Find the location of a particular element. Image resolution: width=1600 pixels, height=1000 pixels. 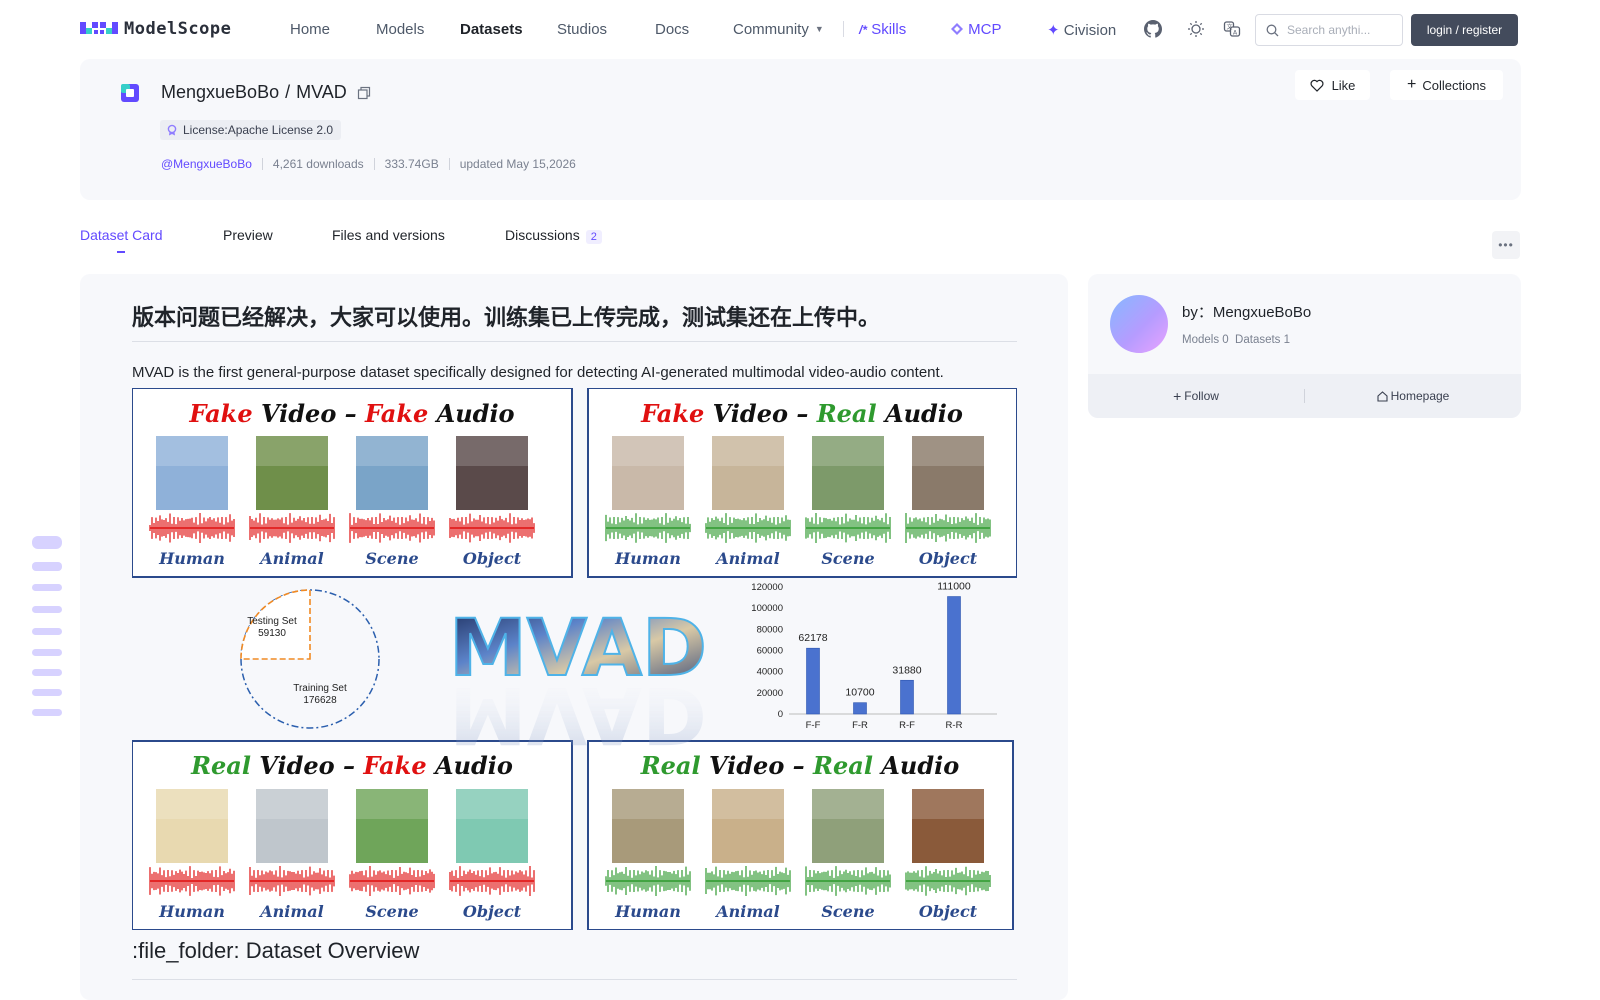

tab-discussions: Discussions 2 is located at coordinates (553, 235).